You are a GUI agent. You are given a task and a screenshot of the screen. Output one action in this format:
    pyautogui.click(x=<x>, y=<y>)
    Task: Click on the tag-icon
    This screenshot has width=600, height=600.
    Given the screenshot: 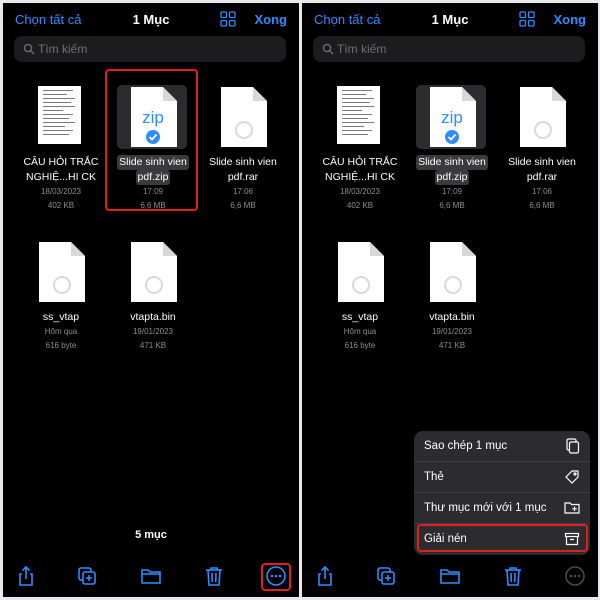 What is the action you would take?
    pyautogui.click(x=572, y=477)
    